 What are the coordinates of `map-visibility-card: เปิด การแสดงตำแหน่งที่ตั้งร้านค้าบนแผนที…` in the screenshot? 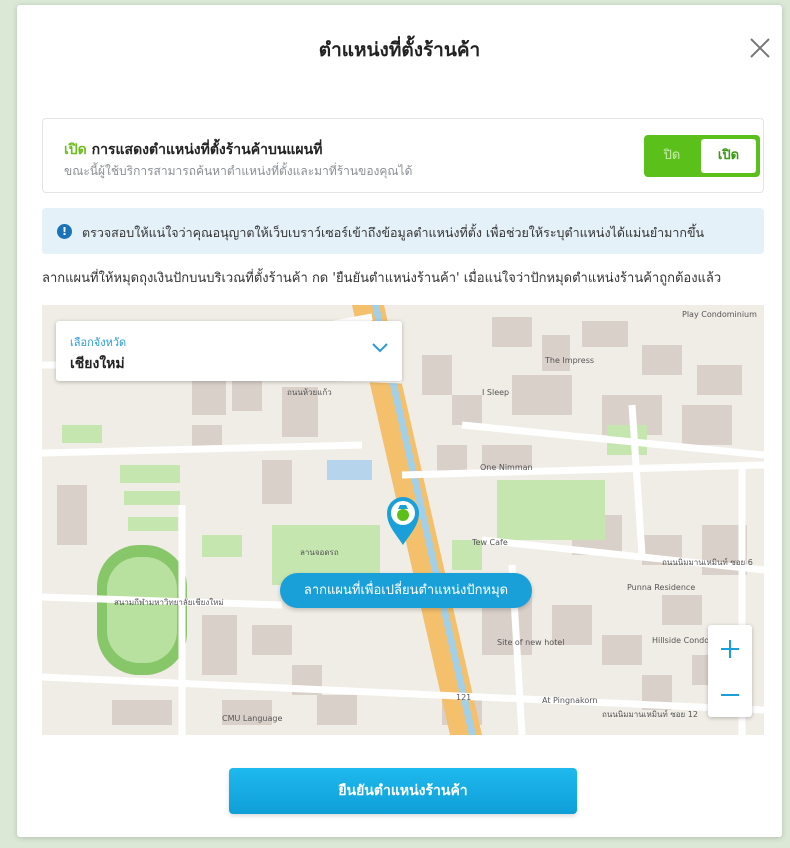 It's located at (403, 155).